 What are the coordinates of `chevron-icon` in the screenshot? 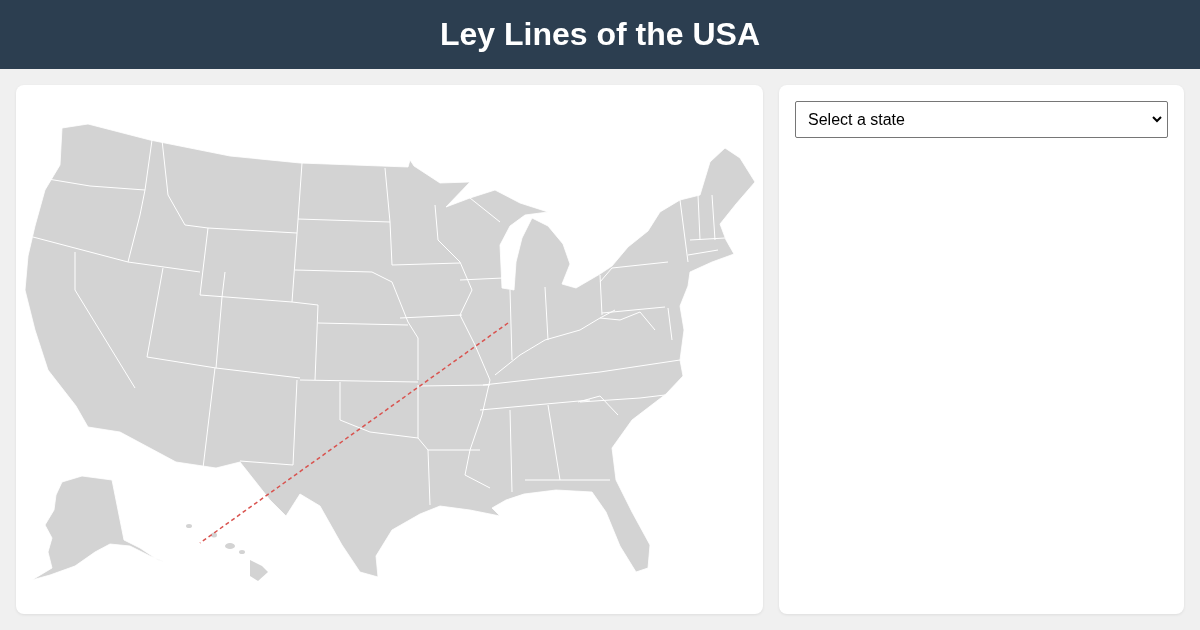 It's located at (1157, 119).